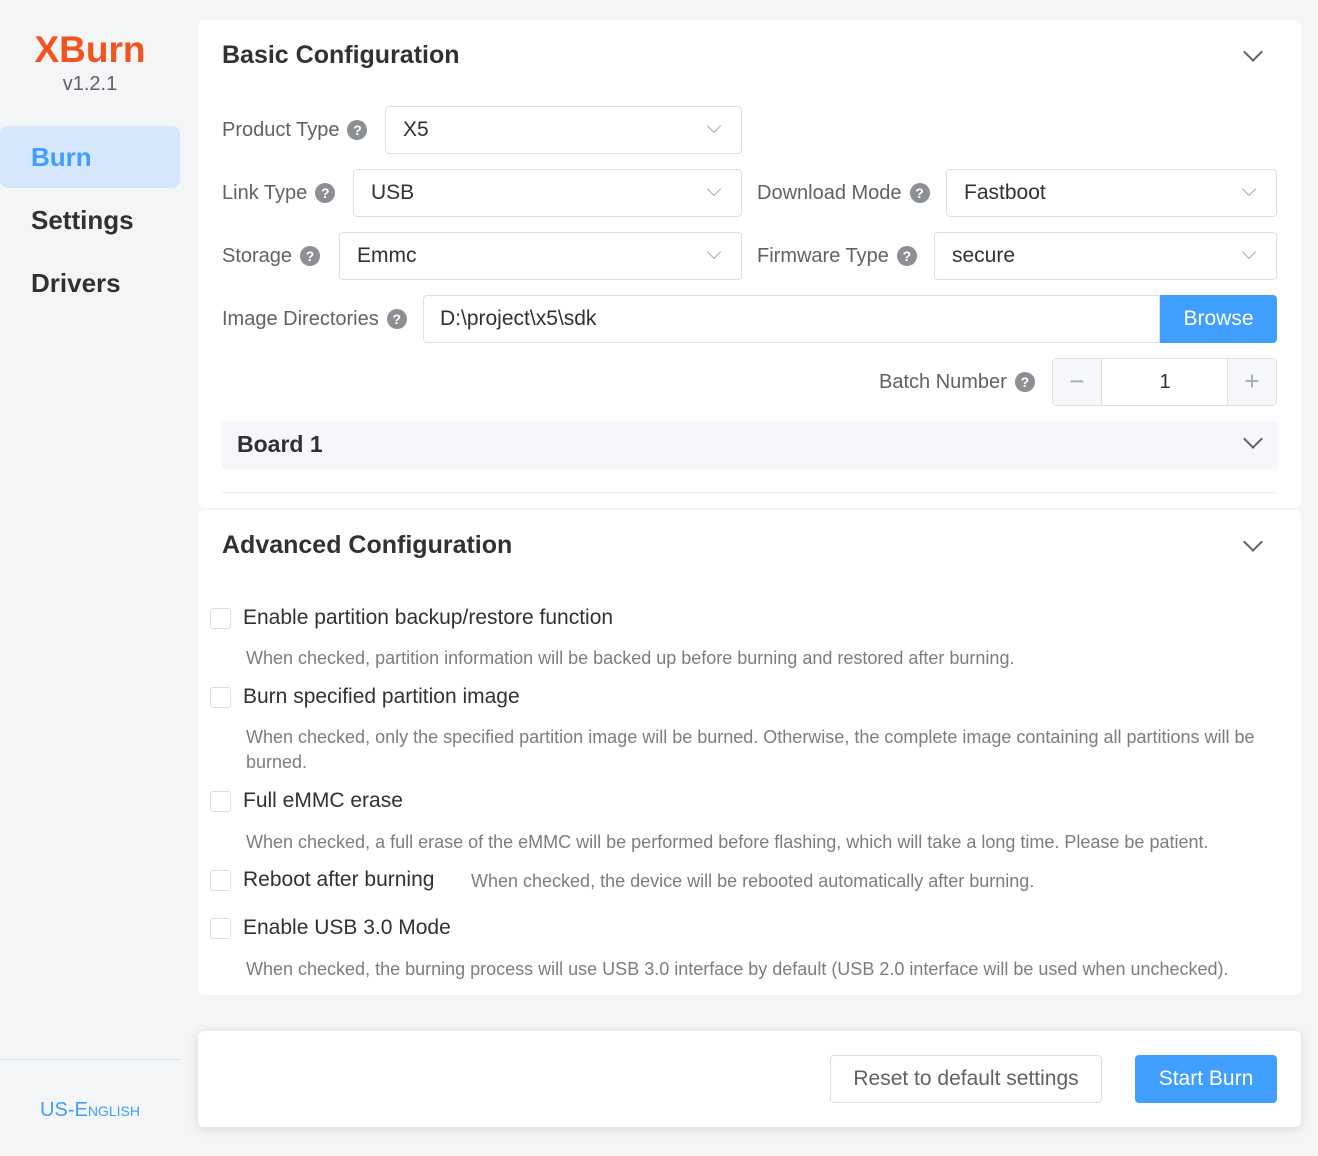  Describe the element at coordinates (749, 492) in the screenshot. I see `board-divider` at that location.